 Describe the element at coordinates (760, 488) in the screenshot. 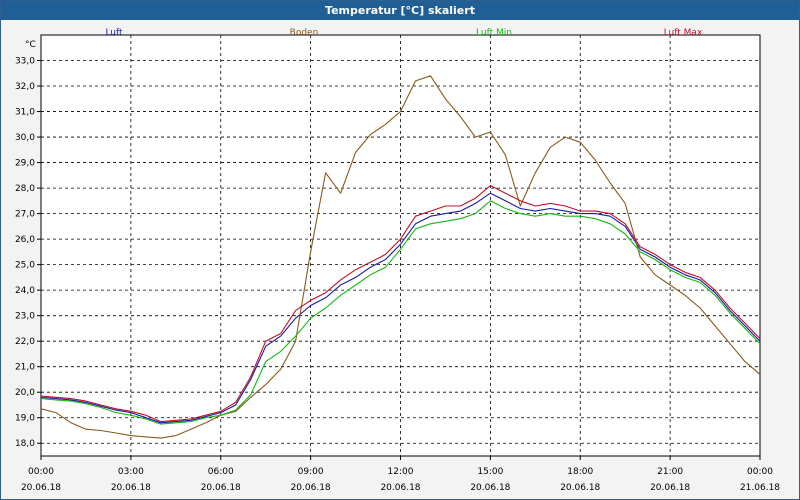

I see `x-tick-date-label: 21.06.18` at that location.